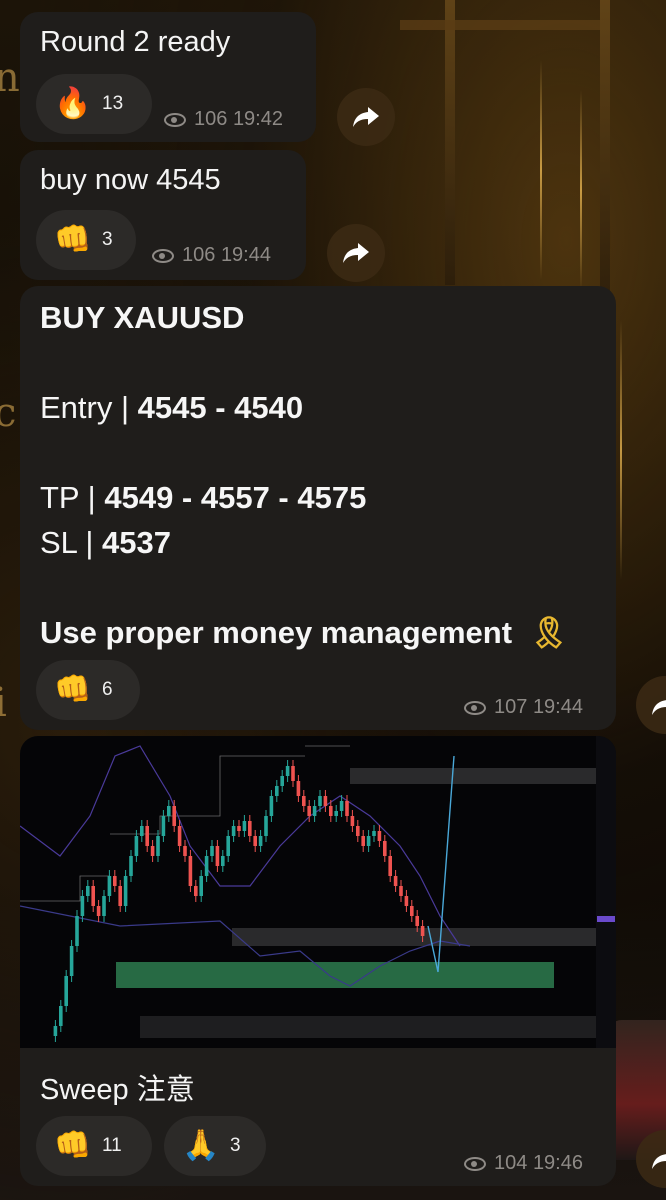 This screenshot has width=666, height=1200. I want to click on bg-letter: i, so click(3, 703).